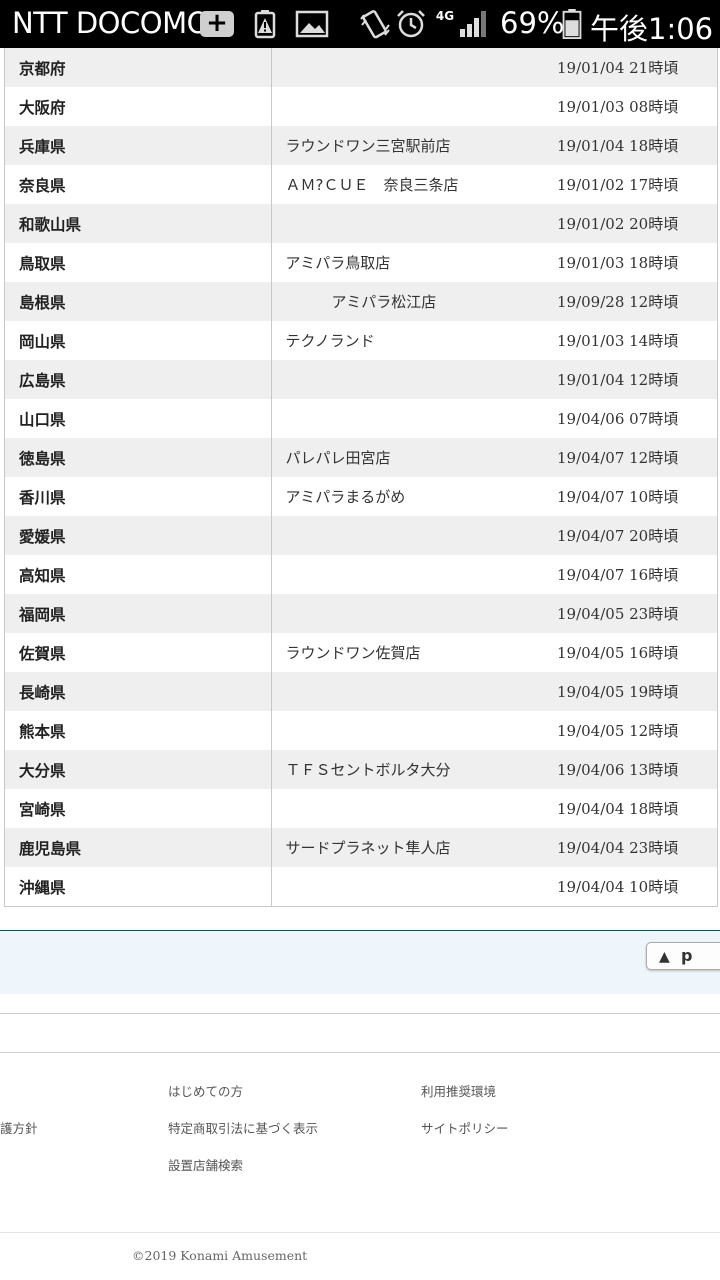 The width and height of the screenshot is (720, 1280). Describe the element at coordinates (138, 886) in the screenshot. I see `prefecture-cell: 沖縄県` at that location.